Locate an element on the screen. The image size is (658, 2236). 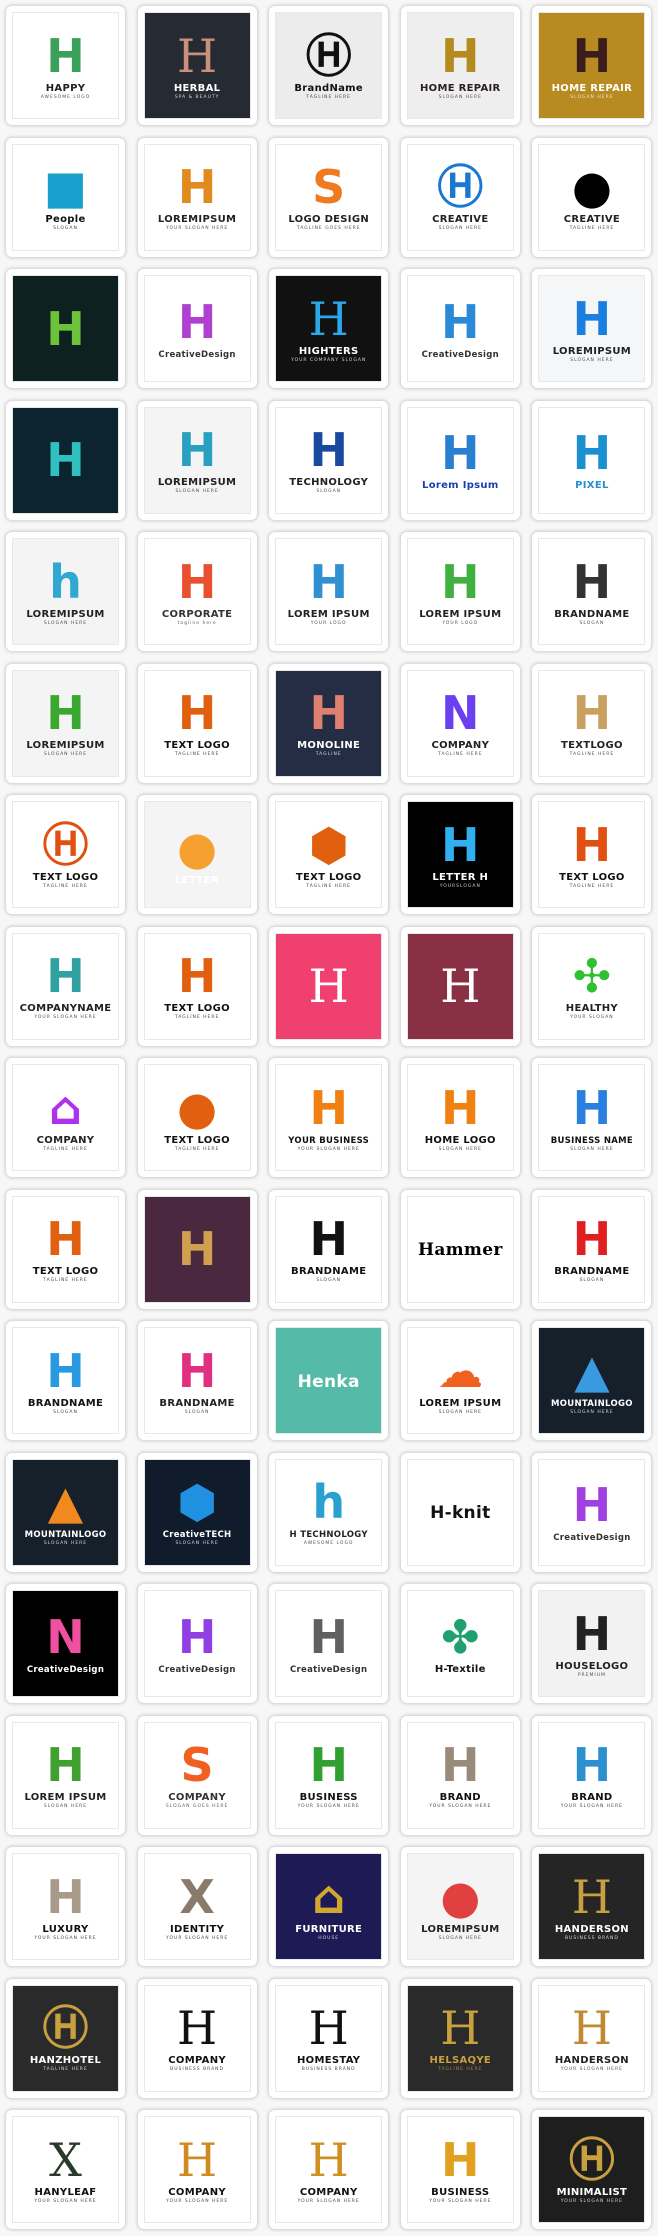
logo-card: Hammer is located at coordinates (460, 1249).